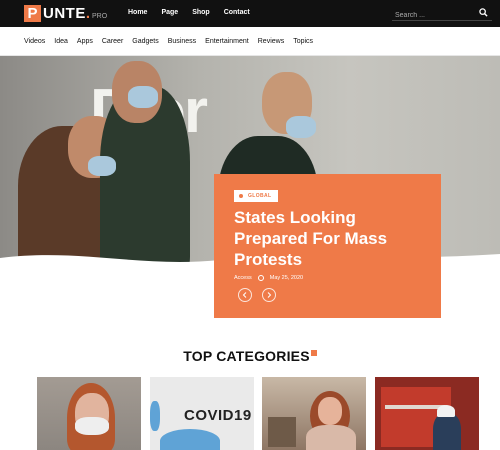 Image resolution: width=500 pixels, height=450 pixels. What do you see at coordinates (169, 12) in the screenshot?
I see `nav-item-page: Page` at bounding box center [169, 12].